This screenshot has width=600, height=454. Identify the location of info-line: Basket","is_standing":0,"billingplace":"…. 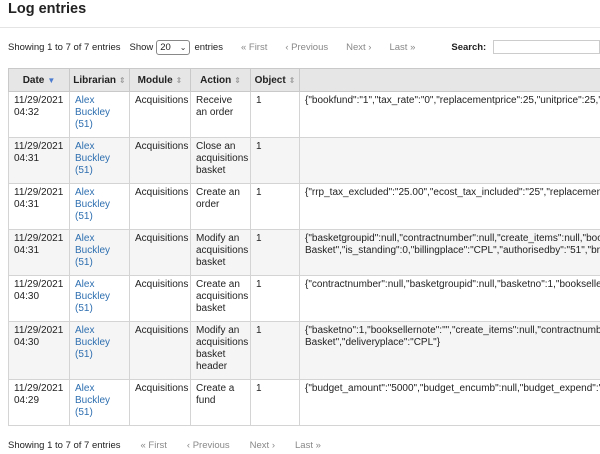
(452, 250).